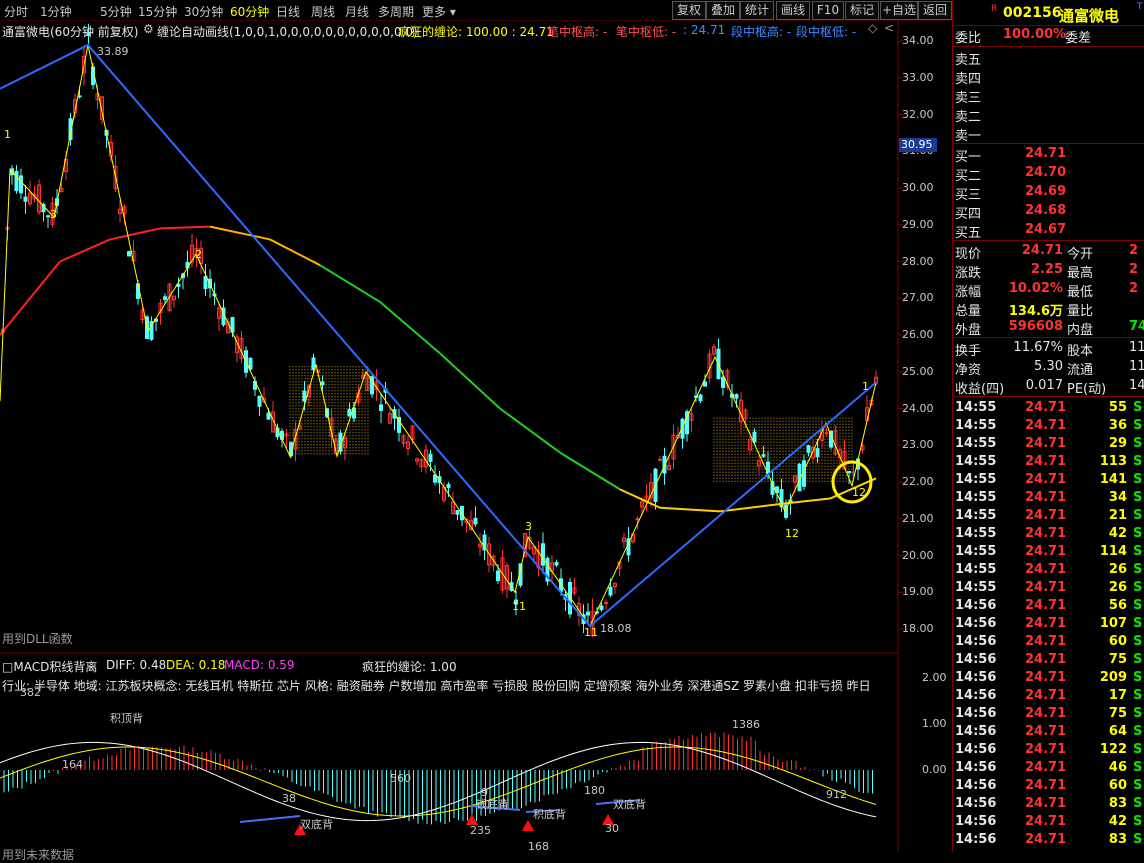 Image resolution: width=1144 pixels, height=863 pixels. Describe the element at coordinates (918, 481) in the screenshot. I see `y-axis-tick: 22.00` at that location.